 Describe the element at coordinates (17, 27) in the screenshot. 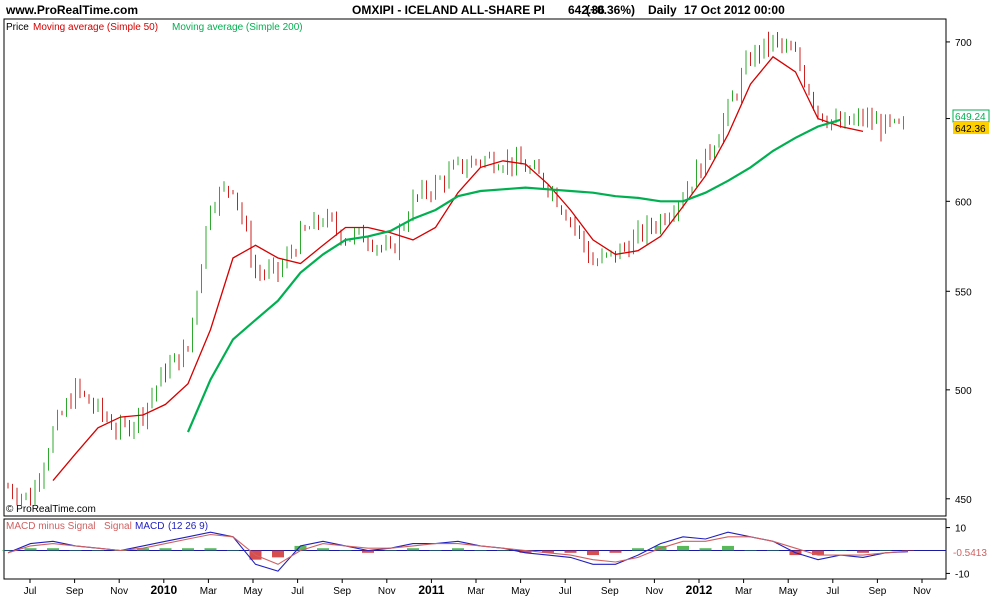

I see `legend-price: Price` at that location.